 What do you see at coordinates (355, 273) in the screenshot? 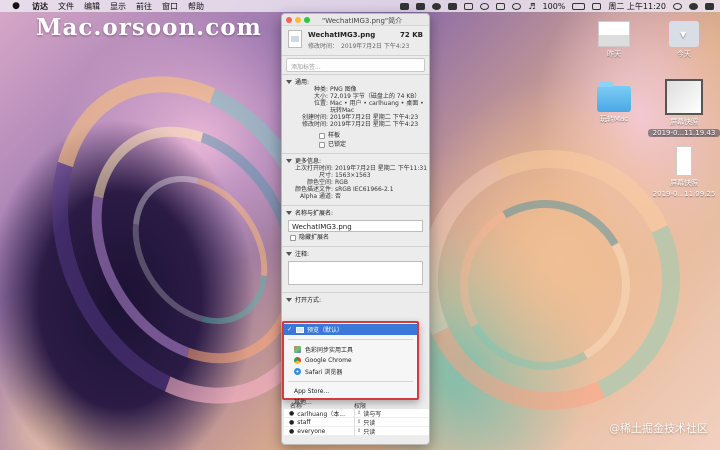
I see `comments-textarea` at bounding box center [355, 273].